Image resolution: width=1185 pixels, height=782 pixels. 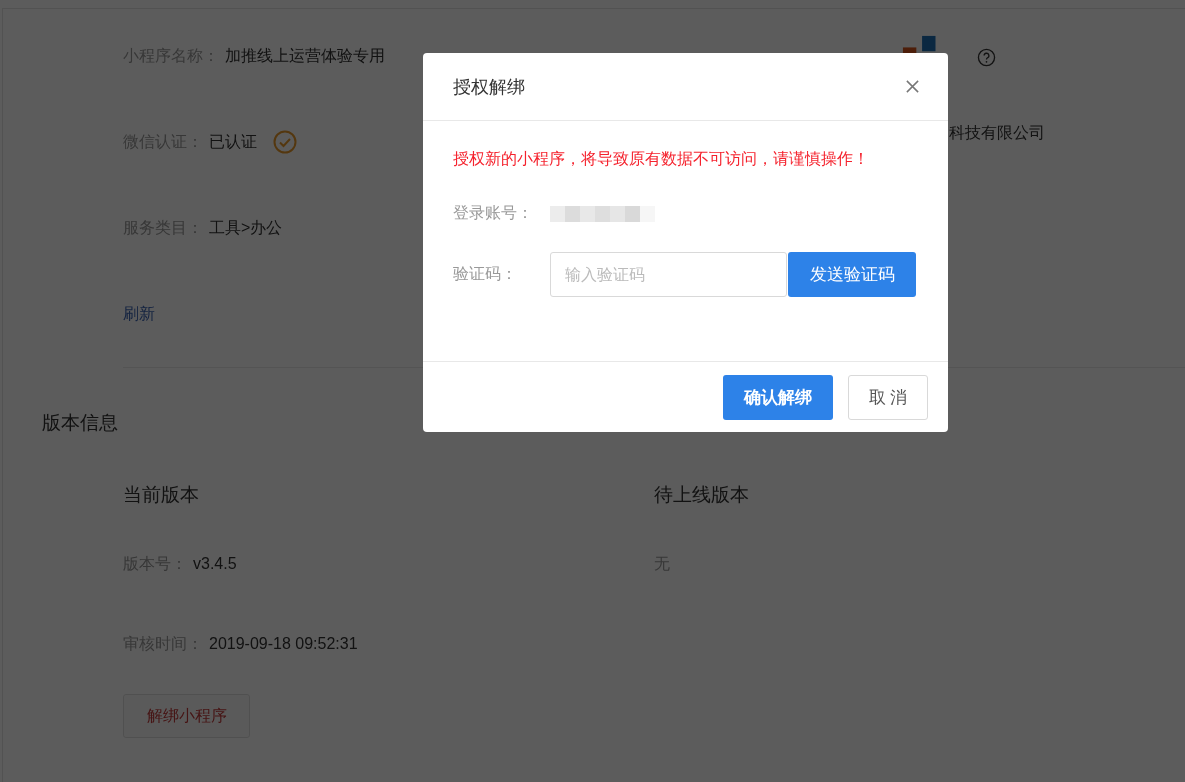 I want to click on send-code-button: 发送验证码, so click(x=852, y=274).